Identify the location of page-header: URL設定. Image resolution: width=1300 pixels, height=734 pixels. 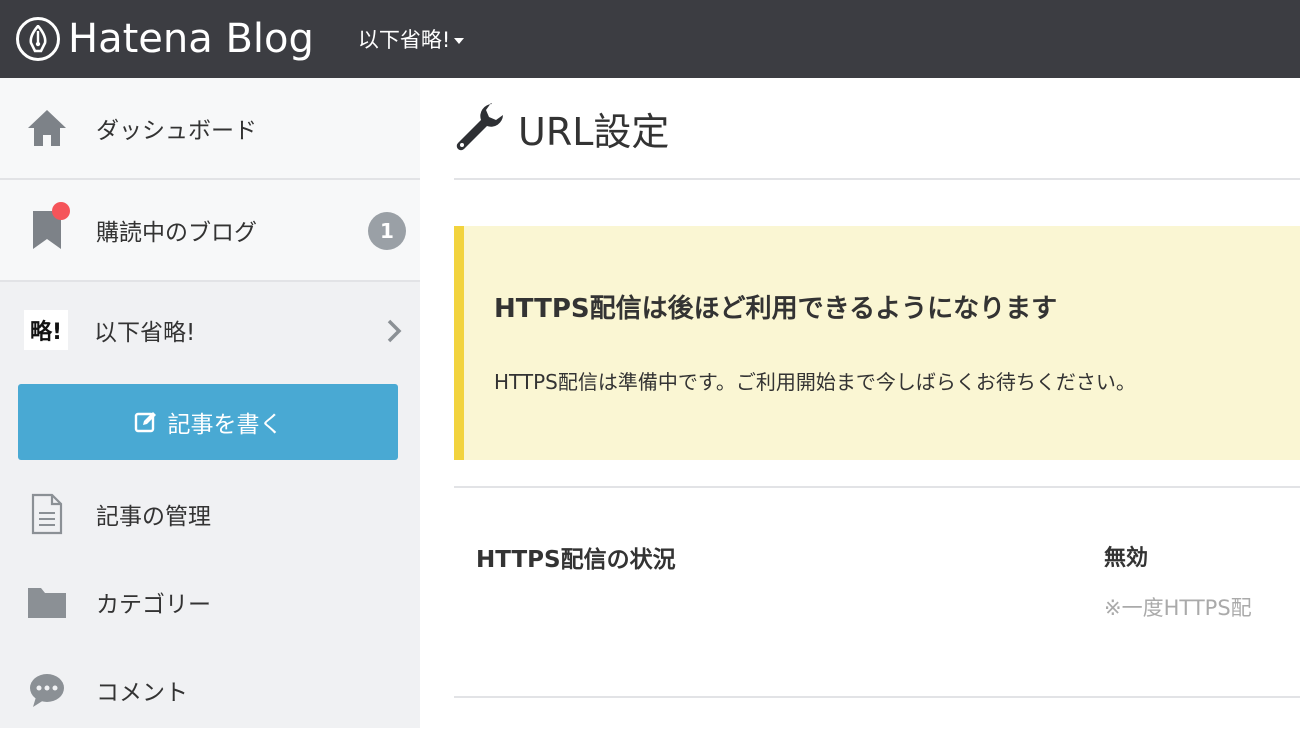
(877, 129).